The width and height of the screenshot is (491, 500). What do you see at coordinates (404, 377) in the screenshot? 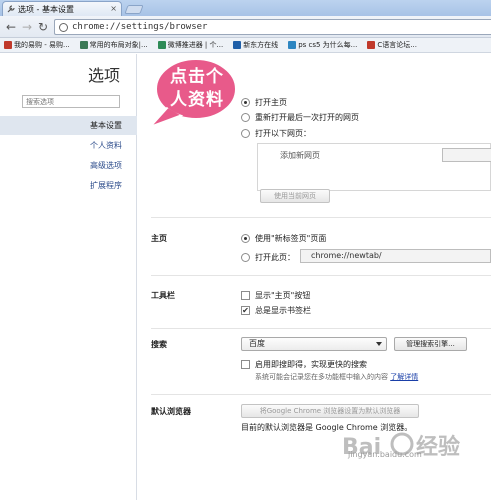
I see `learn-more-link: 了解详情` at bounding box center [404, 377].